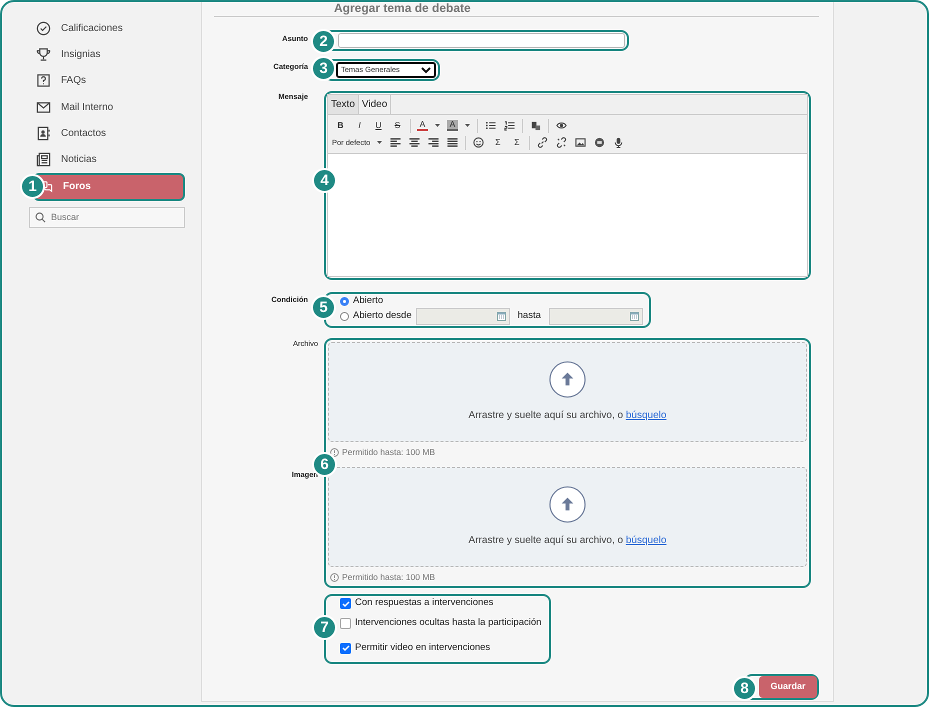 This screenshot has height=709, width=931. Describe the element at coordinates (448, 623) in the screenshot. I see `option-label: Intervenciones ocultas hasta la participación` at that location.